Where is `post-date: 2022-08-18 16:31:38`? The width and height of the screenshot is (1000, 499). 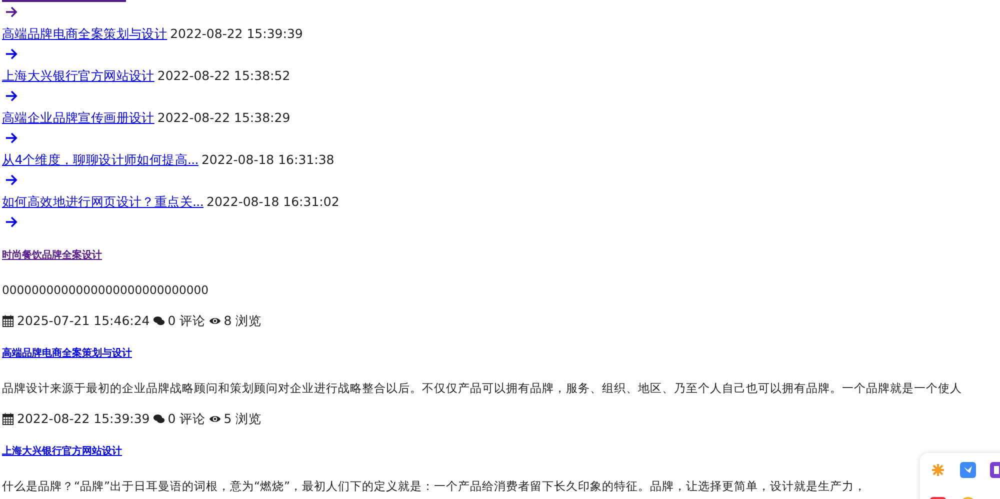
post-date: 2022-08-18 16:31:38 is located at coordinates (267, 159).